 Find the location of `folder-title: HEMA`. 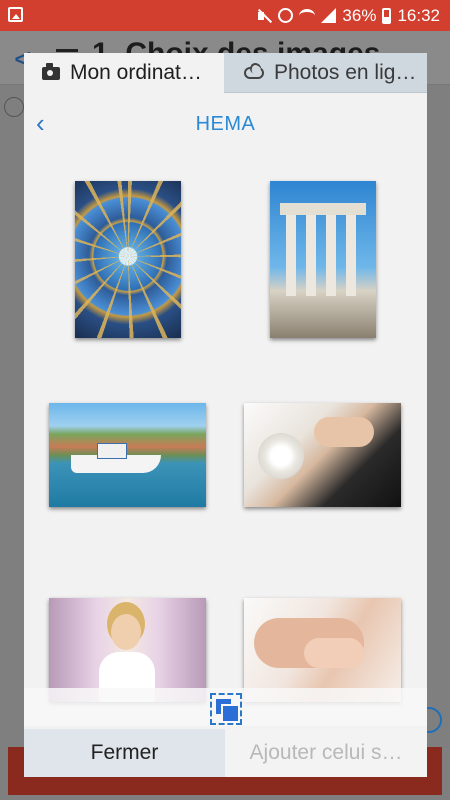

folder-title: HEMA is located at coordinates (225, 124).